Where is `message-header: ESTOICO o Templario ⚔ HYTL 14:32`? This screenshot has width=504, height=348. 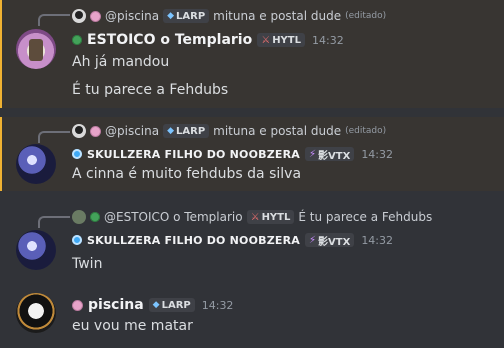 message-header: ESTOICO o Templario ⚔ HYTL 14:32 is located at coordinates (208, 40).